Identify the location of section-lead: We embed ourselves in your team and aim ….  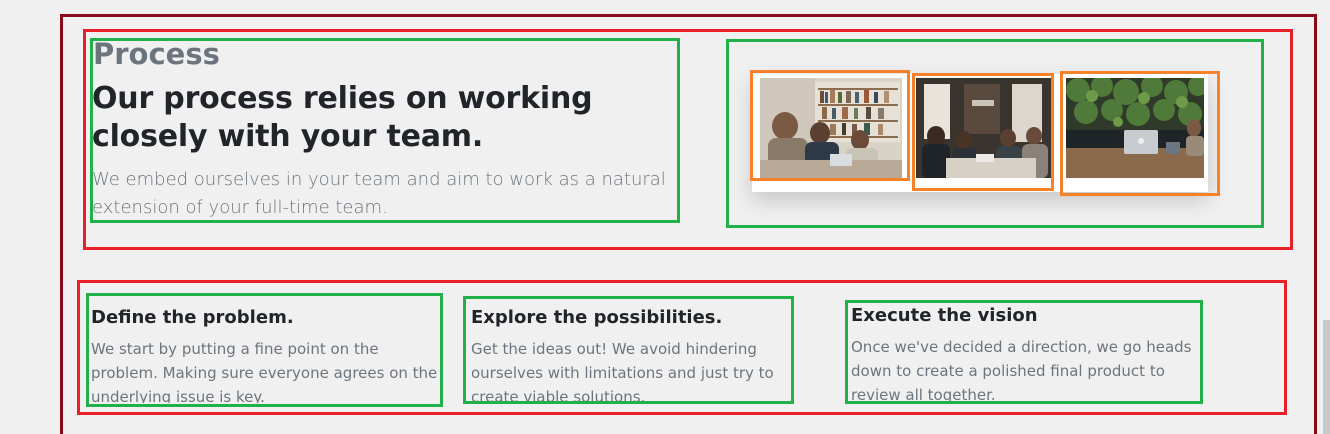
(379, 193).